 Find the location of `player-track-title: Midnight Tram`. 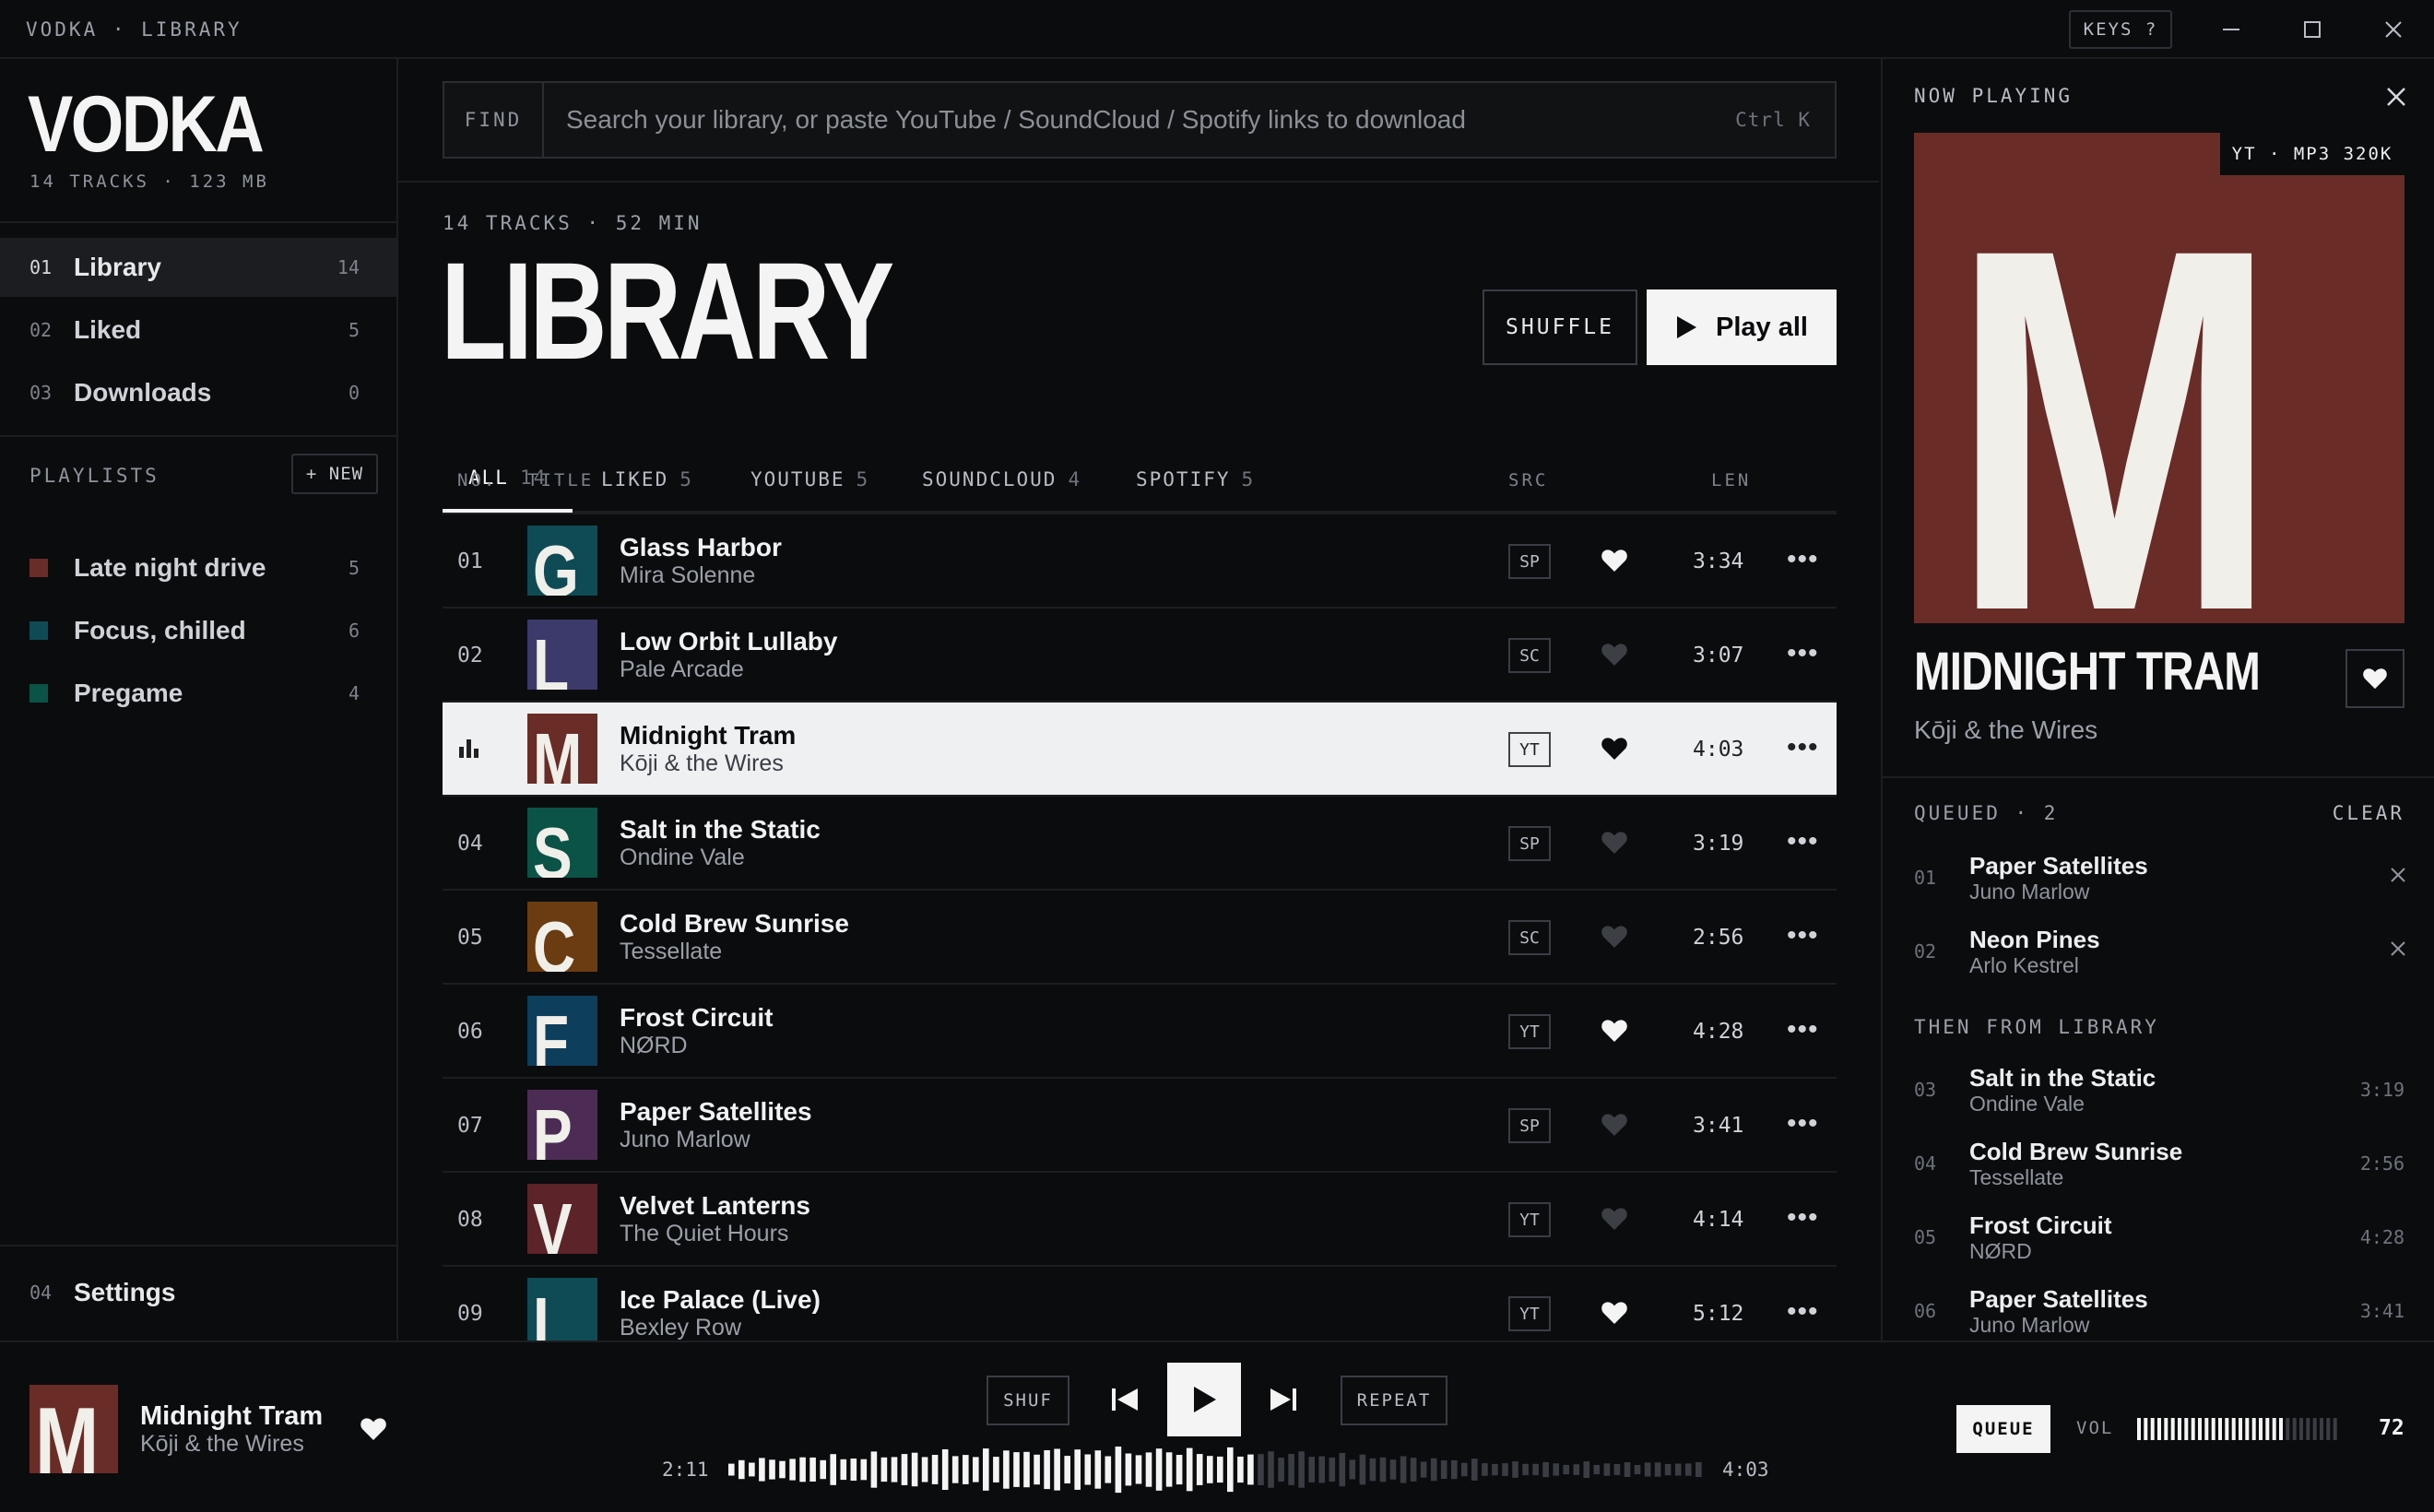

player-track-title: Midnight Tram is located at coordinates (232, 1416).